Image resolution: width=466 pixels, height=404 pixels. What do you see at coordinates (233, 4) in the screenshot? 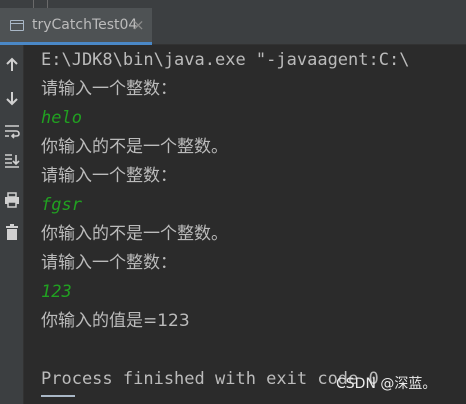
I see `top-strip` at bounding box center [233, 4].